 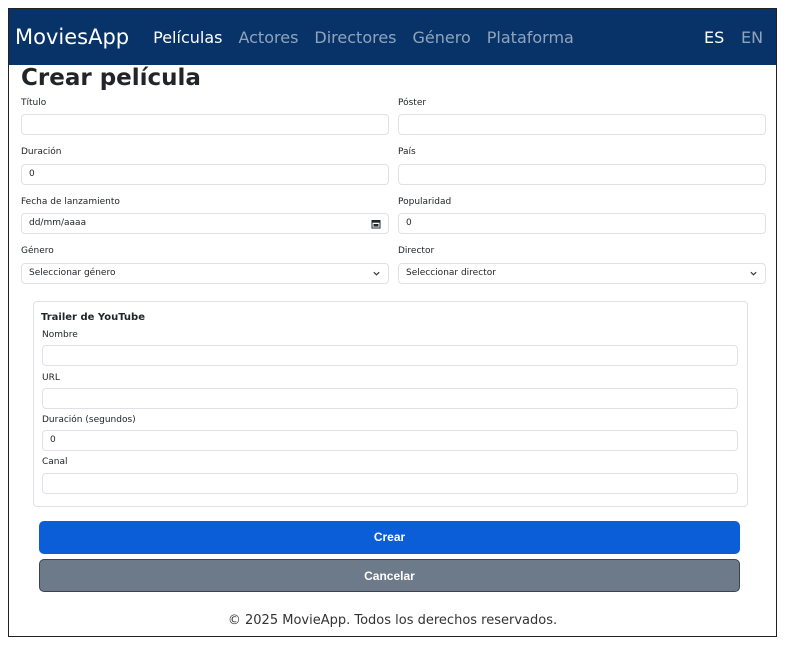 What do you see at coordinates (111, 78) in the screenshot?
I see `page-title: Crear película` at bounding box center [111, 78].